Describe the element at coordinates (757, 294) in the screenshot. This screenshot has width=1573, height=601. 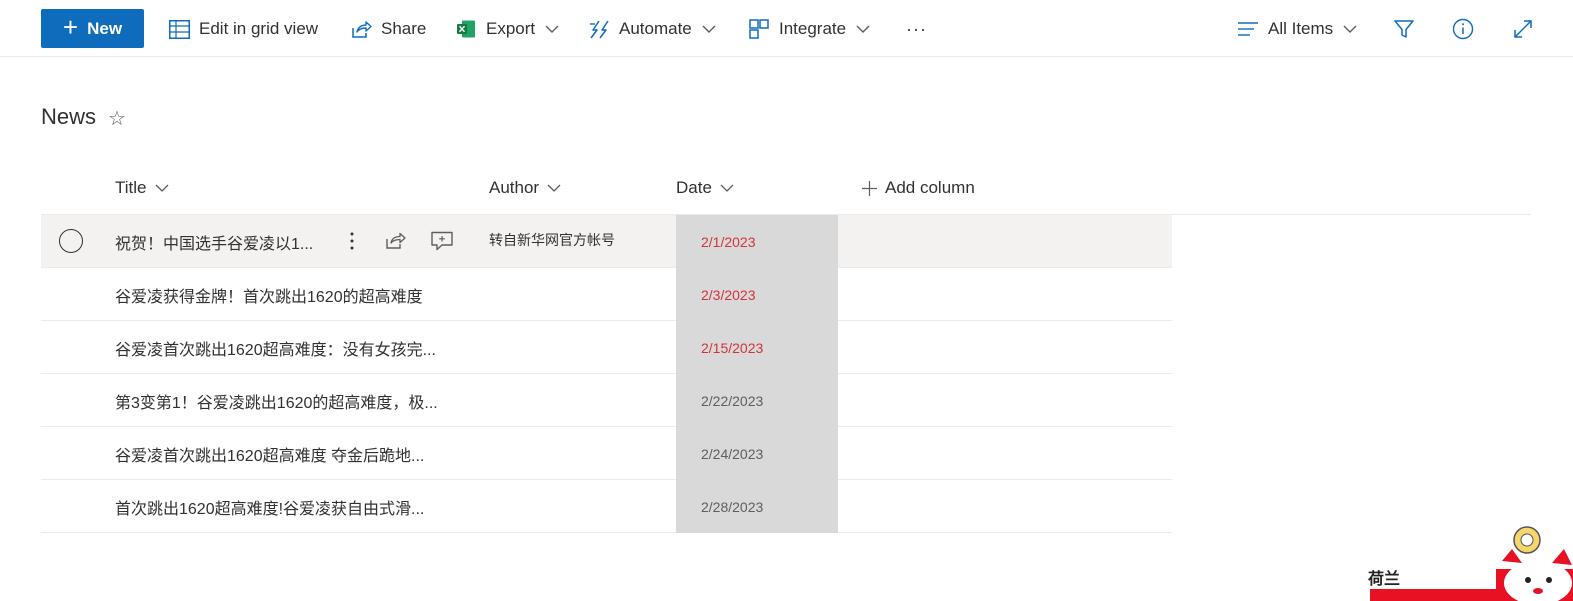
I see `row-date: 2/3/2023` at that location.